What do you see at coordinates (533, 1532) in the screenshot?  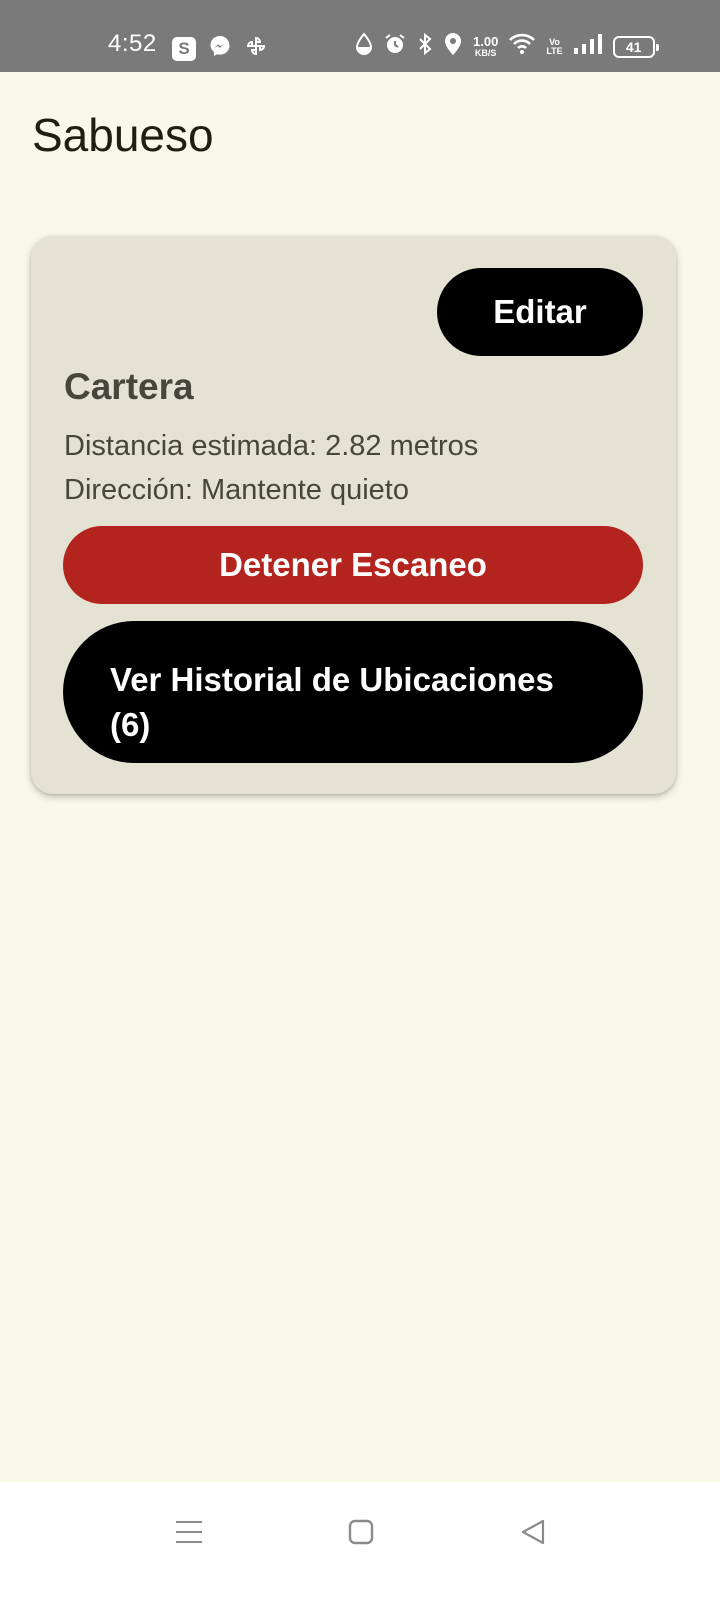 I see `back-icon` at bounding box center [533, 1532].